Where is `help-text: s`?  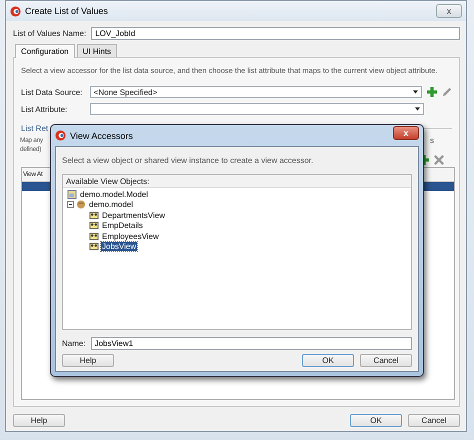 help-text: s is located at coordinates (432, 141).